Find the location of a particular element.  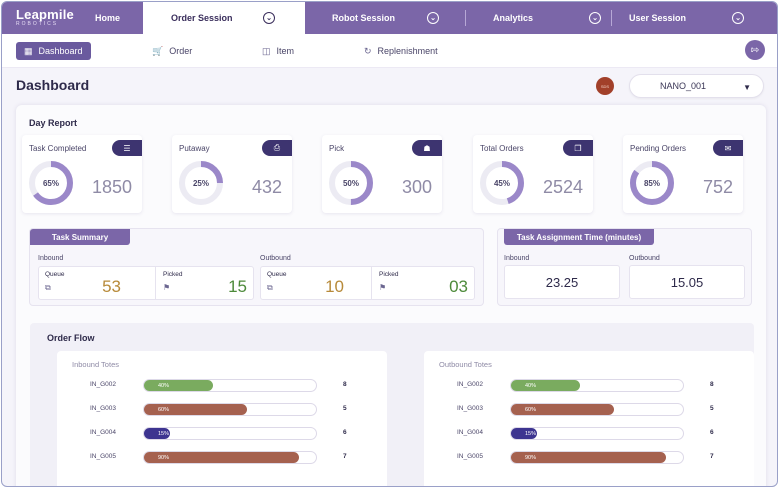

tote-row: IN_G004 15% 6 is located at coordinates (222, 434).